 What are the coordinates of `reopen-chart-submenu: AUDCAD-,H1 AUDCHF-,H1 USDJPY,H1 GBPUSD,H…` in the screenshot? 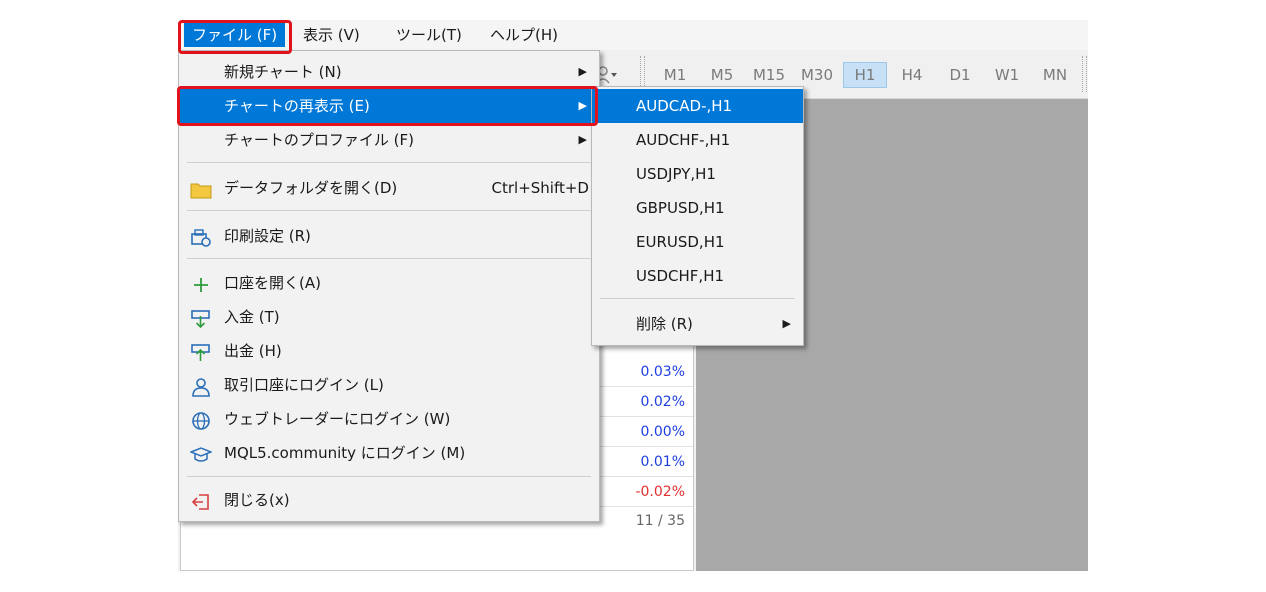 It's located at (697, 216).